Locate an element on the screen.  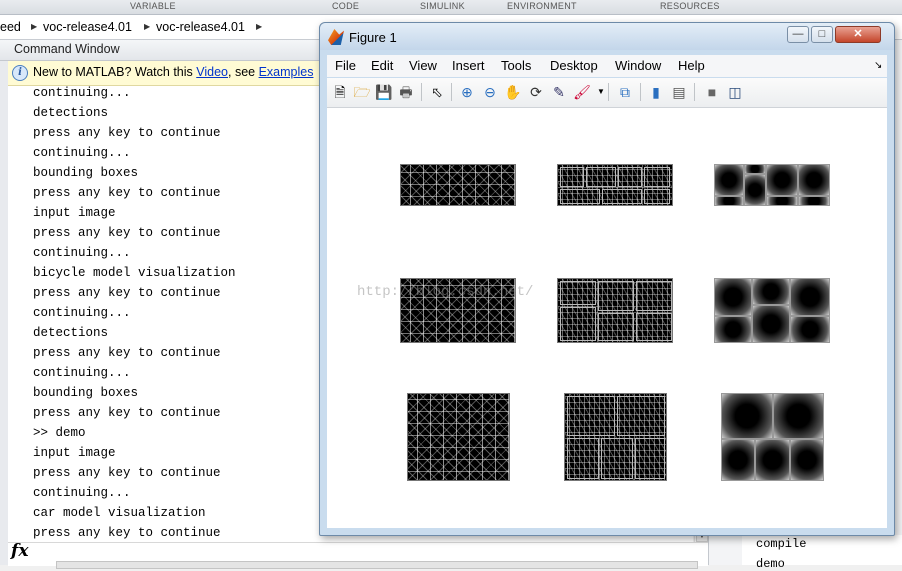
watermark: http://blog.csdn.net/ is located at coordinates (445, 292).